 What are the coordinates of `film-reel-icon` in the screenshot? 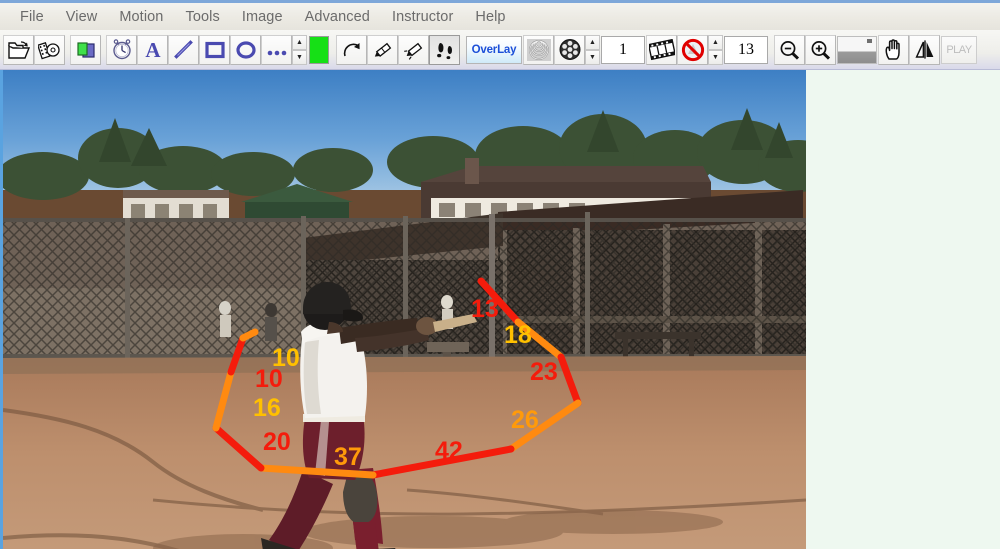 It's located at (569, 49).